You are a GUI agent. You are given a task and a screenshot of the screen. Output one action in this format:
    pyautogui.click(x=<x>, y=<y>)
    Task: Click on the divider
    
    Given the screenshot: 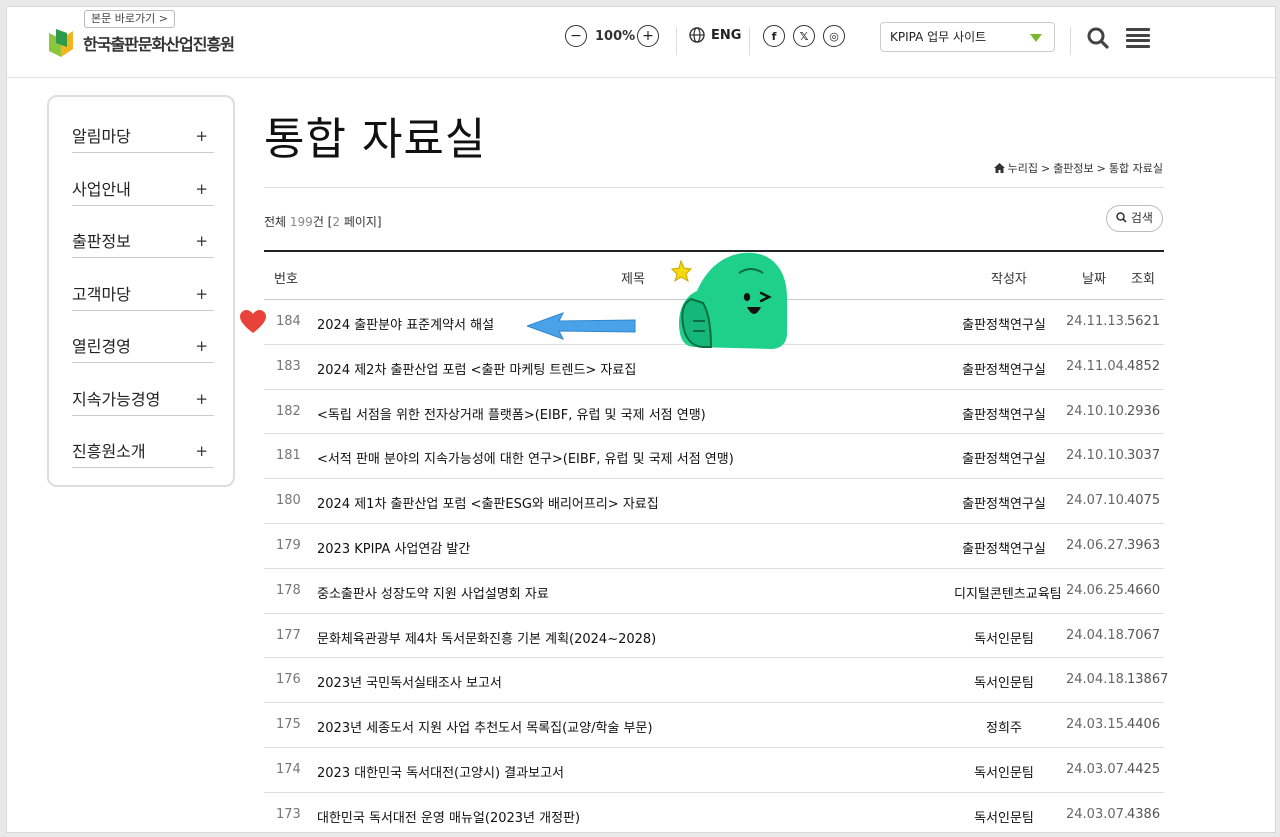 What is the action you would take?
    pyautogui.click(x=676, y=41)
    